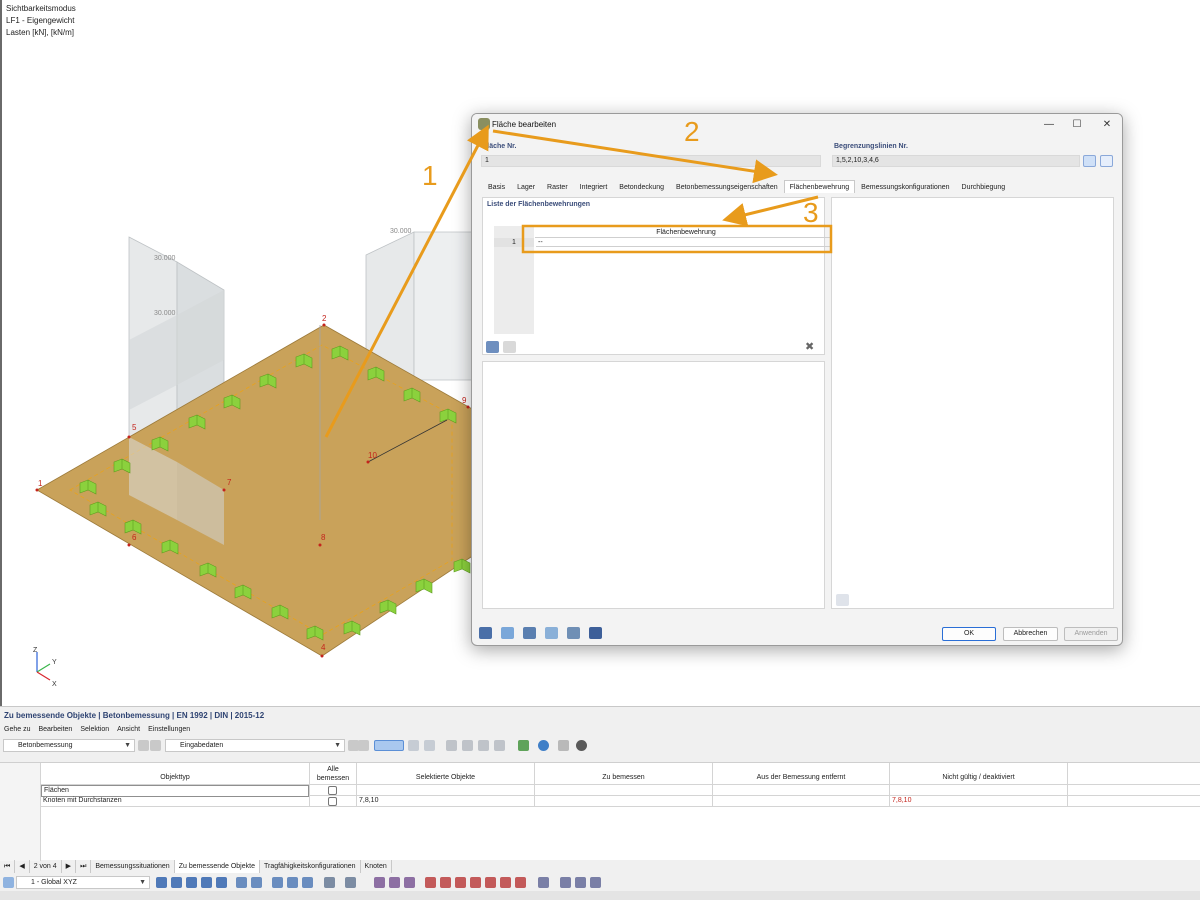 This screenshot has height=900, width=1200. Describe the element at coordinates (557, 186) in the screenshot. I see `tab-raster: Raster` at that location.